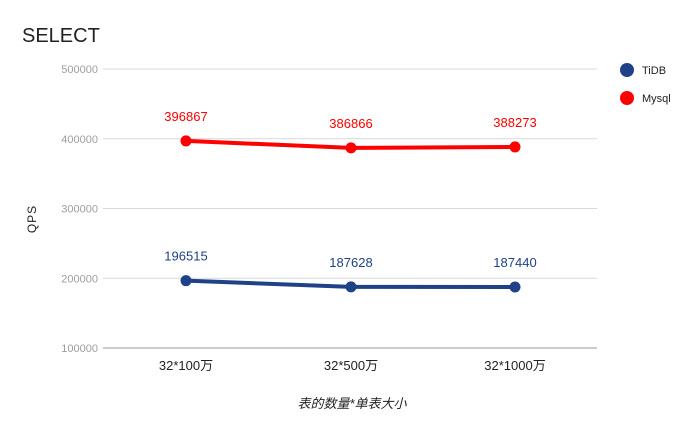 Image resolution: width=700 pixels, height=433 pixels. What do you see at coordinates (79, 140) in the screenshot?
I see `y-tick-label: 400000` at bounding box center [79, 140].